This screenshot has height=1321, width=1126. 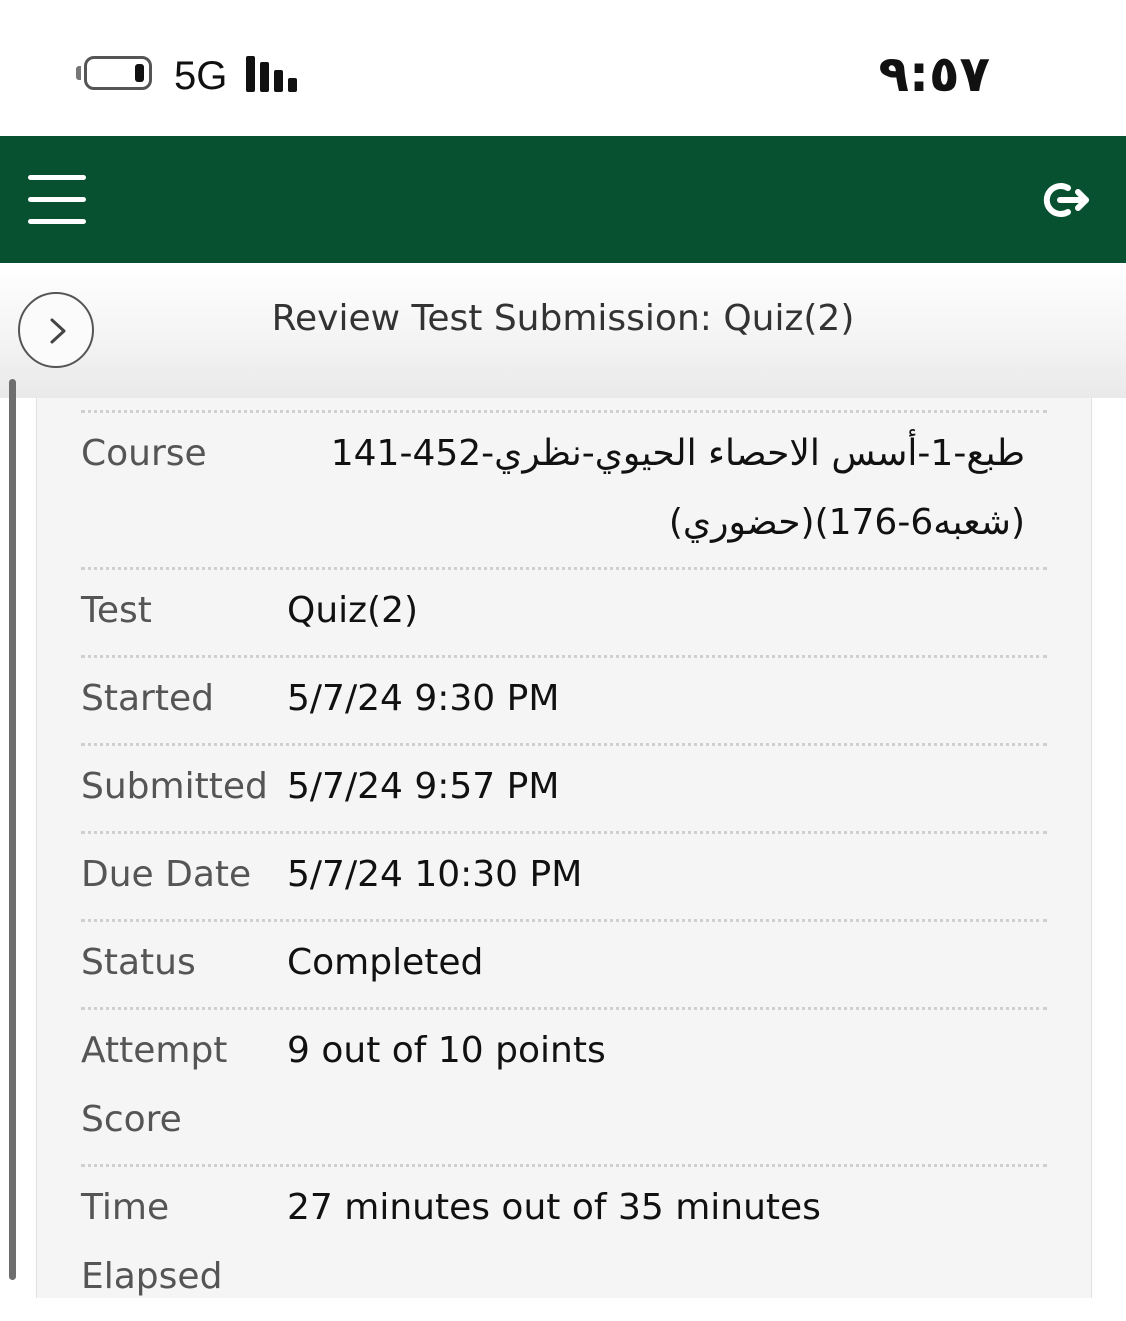 What do you see at coordinates (564, 1085) in the screenshot?
I see `detail-row-attempt-score: Attempt Score 9 out of 10 points` at bounding box center [564, 1085].